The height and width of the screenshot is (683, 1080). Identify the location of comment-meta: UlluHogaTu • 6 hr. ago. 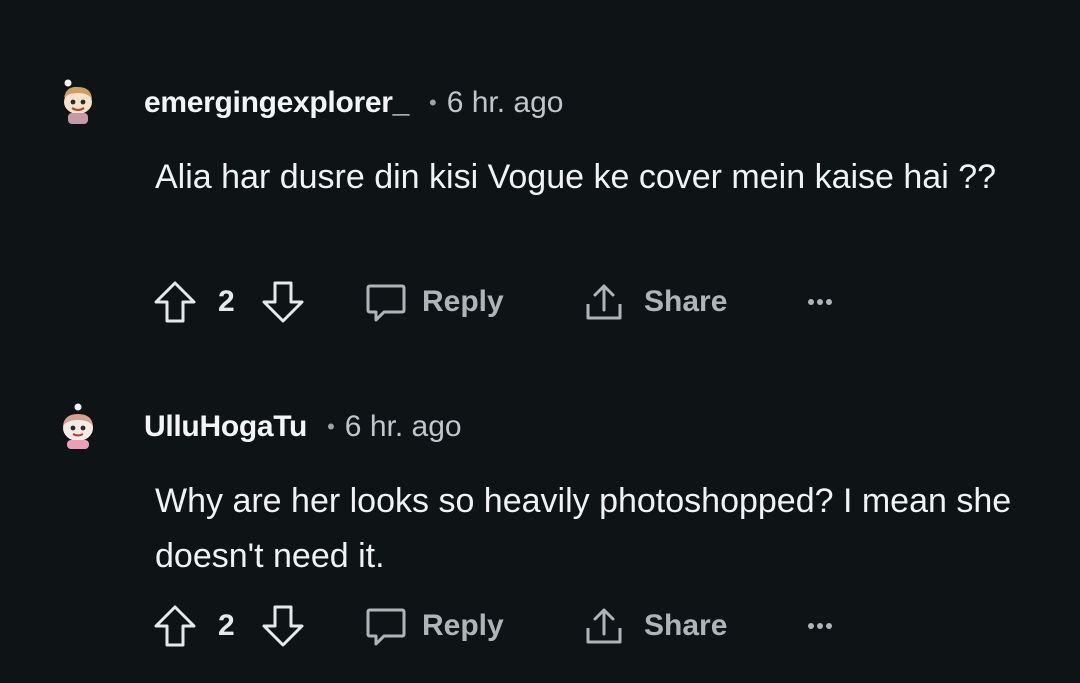
(303, 427).